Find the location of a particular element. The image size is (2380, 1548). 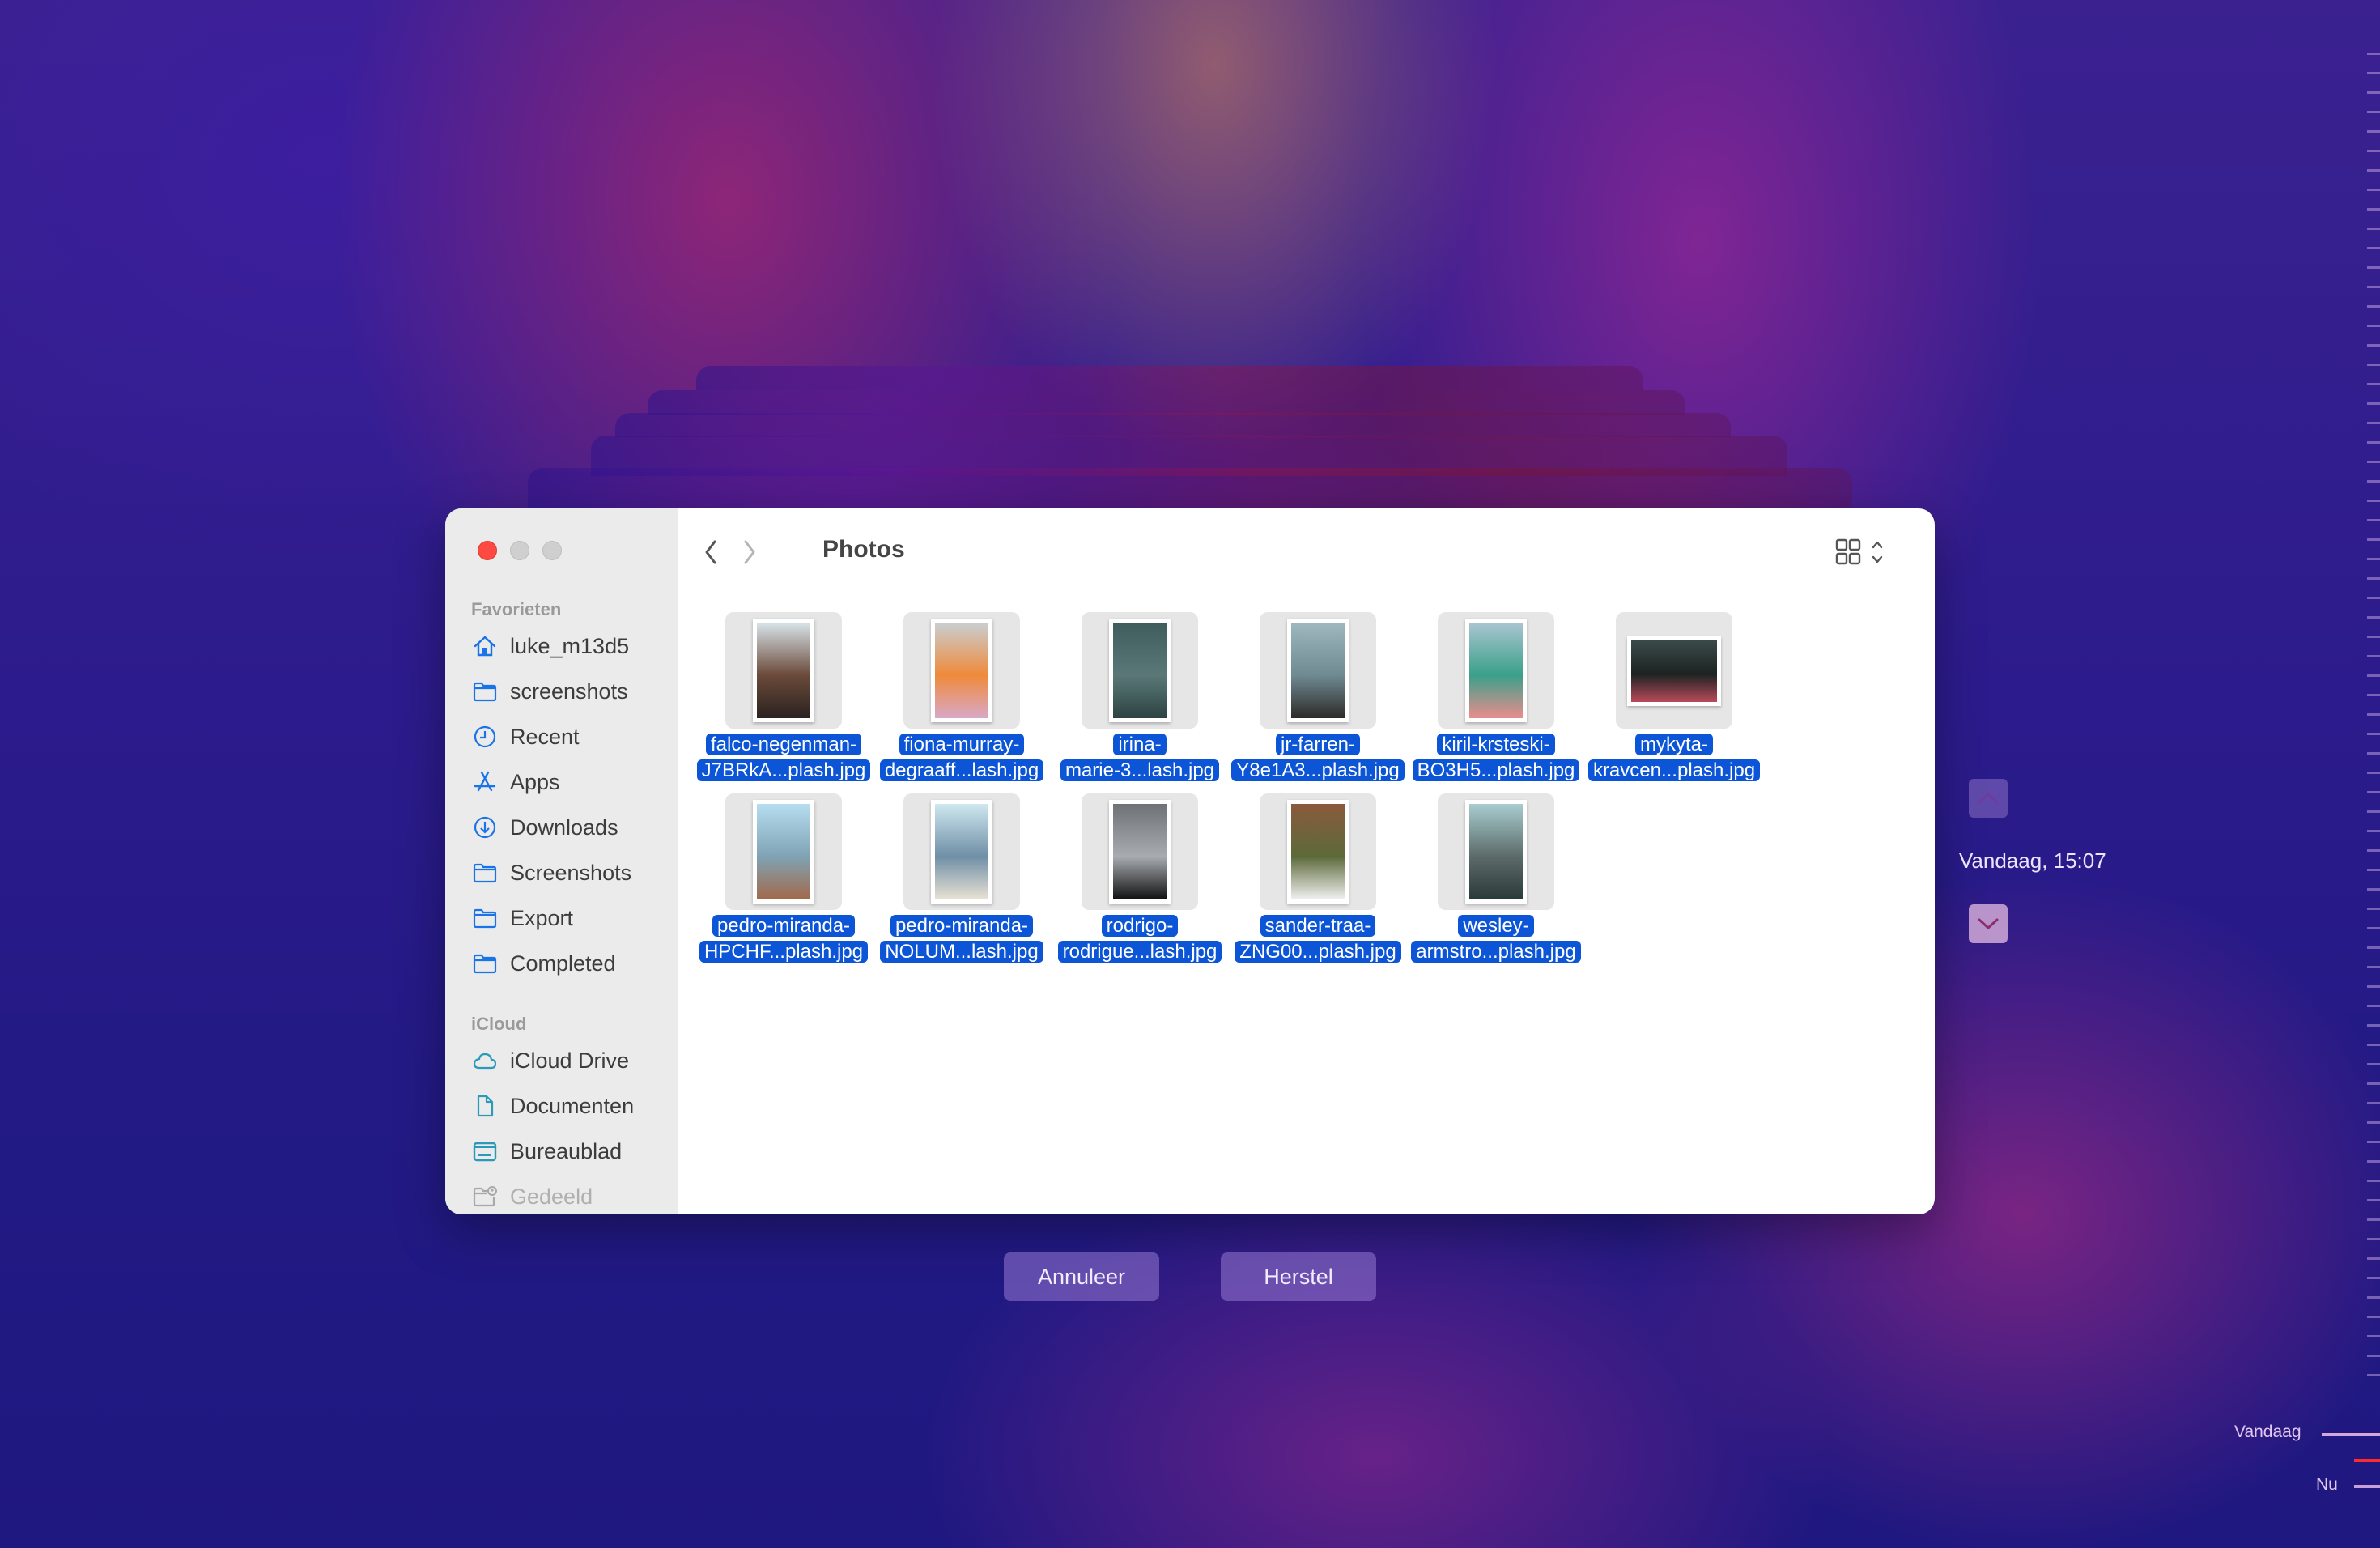

forward-button is located at coordinates (749, 552).